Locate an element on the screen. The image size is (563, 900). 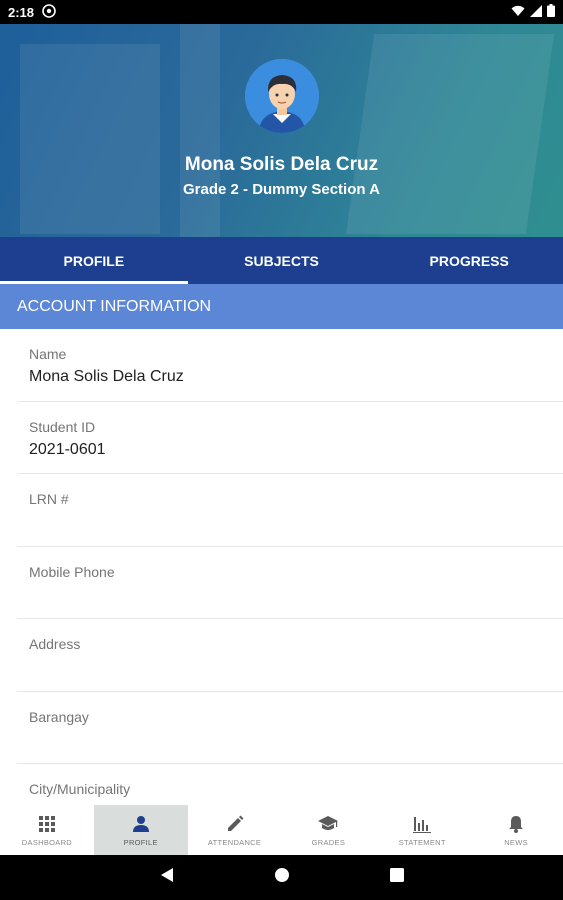
home-icon is located at coordinates (282, 877).